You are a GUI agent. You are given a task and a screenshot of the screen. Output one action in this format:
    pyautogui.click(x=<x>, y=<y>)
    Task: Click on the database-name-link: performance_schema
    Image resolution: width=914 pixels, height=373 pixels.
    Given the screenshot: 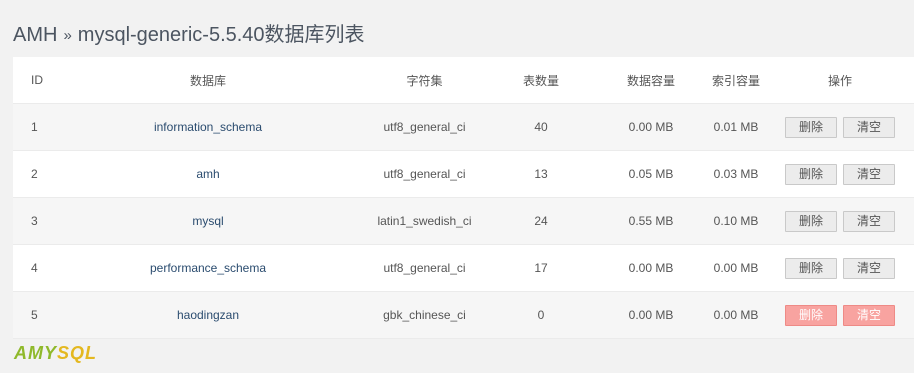 What is the action you would take?
    pyautogui.click(x=208, y=268)
    